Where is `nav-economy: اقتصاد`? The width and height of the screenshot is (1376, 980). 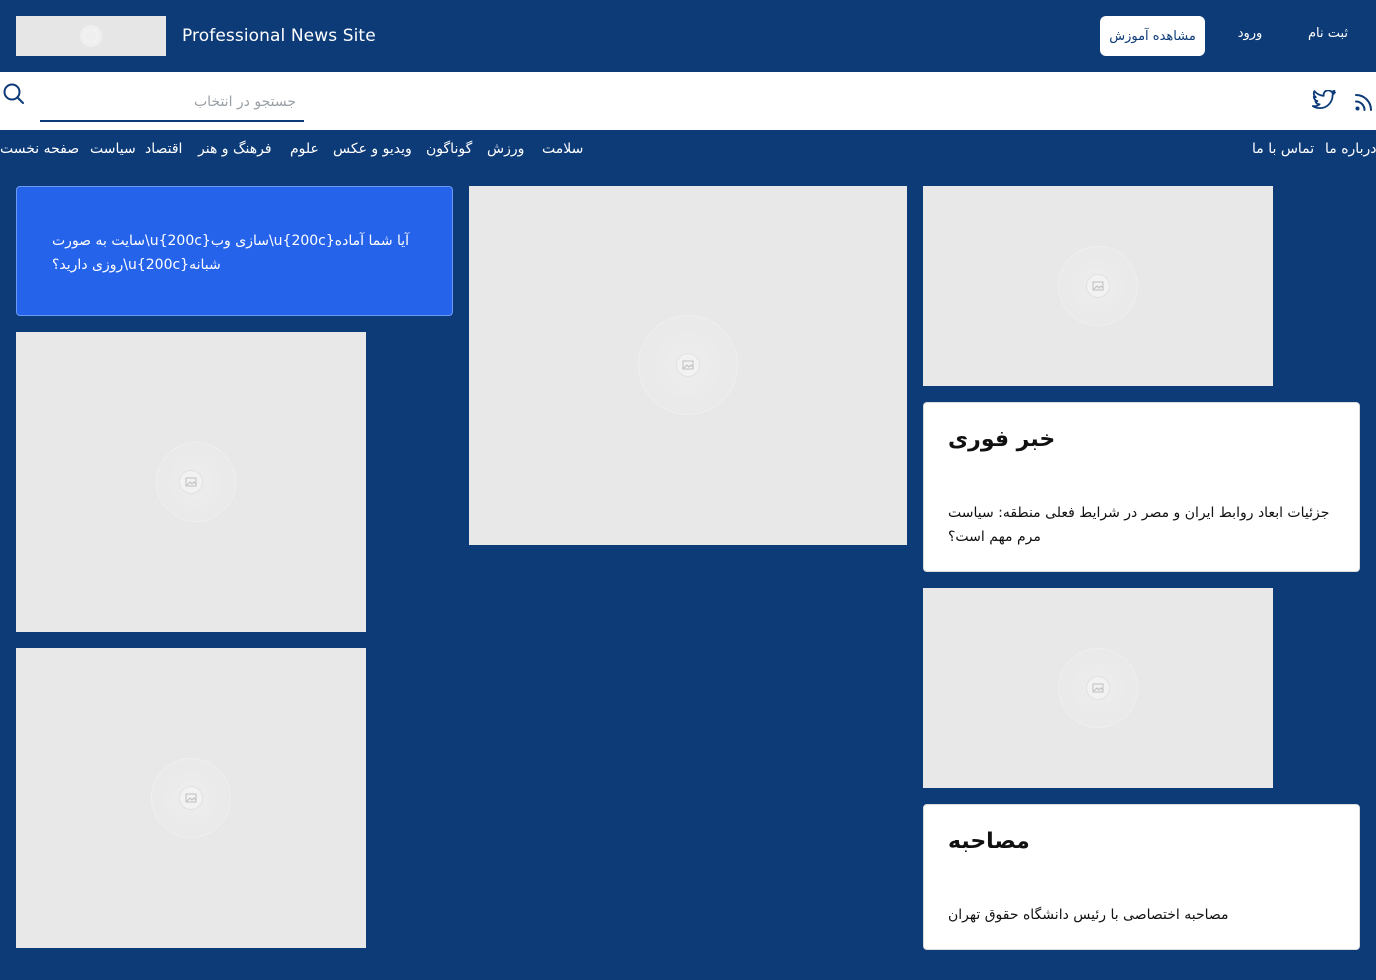
nav-economy: اقتصاد is located at coordinates (163, 149).